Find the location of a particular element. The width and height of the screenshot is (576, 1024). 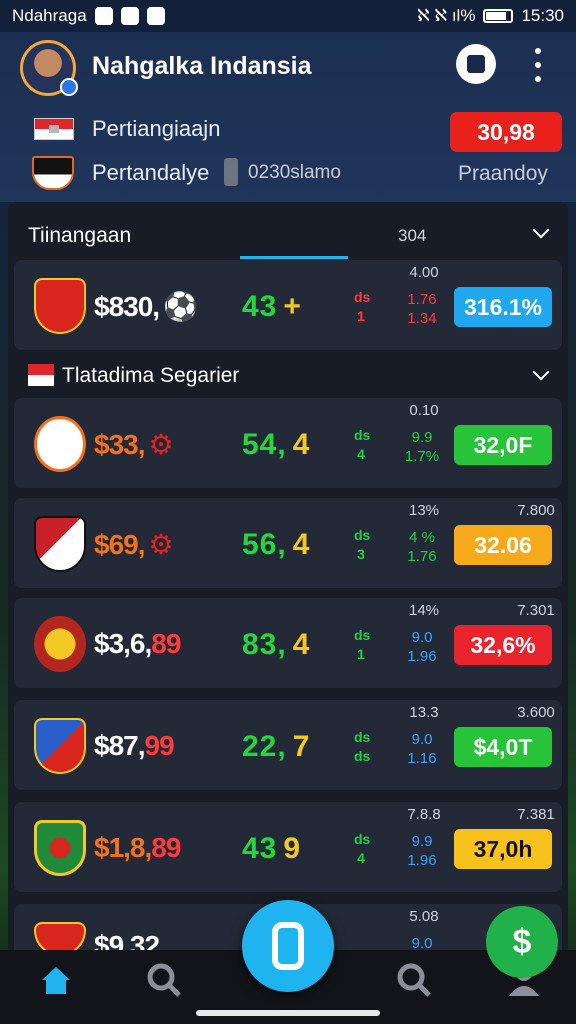

status-bar: Ndahraga ℵ ℵ ıl% 15:30 is located at coordinates (288, 16).